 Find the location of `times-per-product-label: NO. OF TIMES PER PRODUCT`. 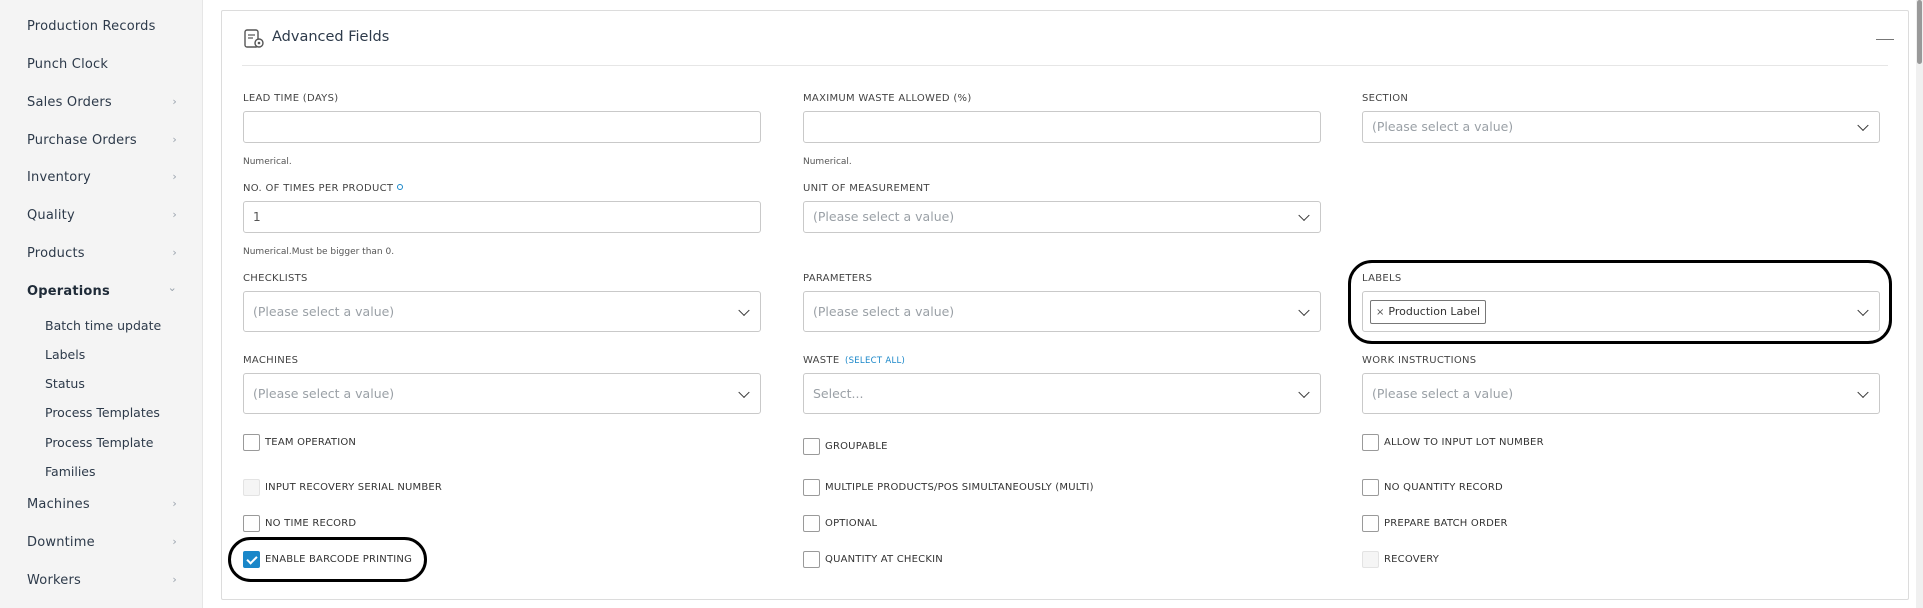

times-per-product-label: NO. OF TIMES PER PRODUCT is located at coordinates (323, 188).